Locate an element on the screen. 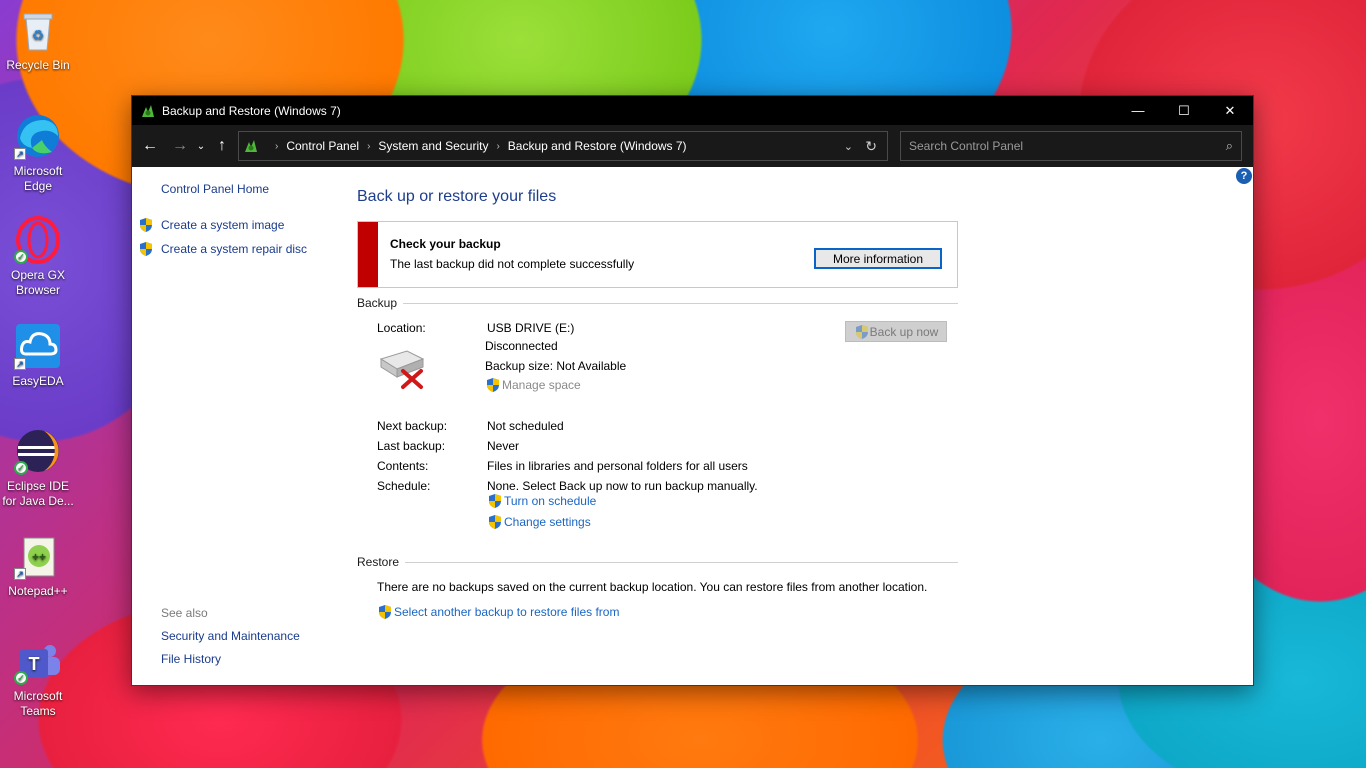 The image size is (1366, 768). security-maintenance-link: Security and Maintenance is located at coordinates (230, 636).